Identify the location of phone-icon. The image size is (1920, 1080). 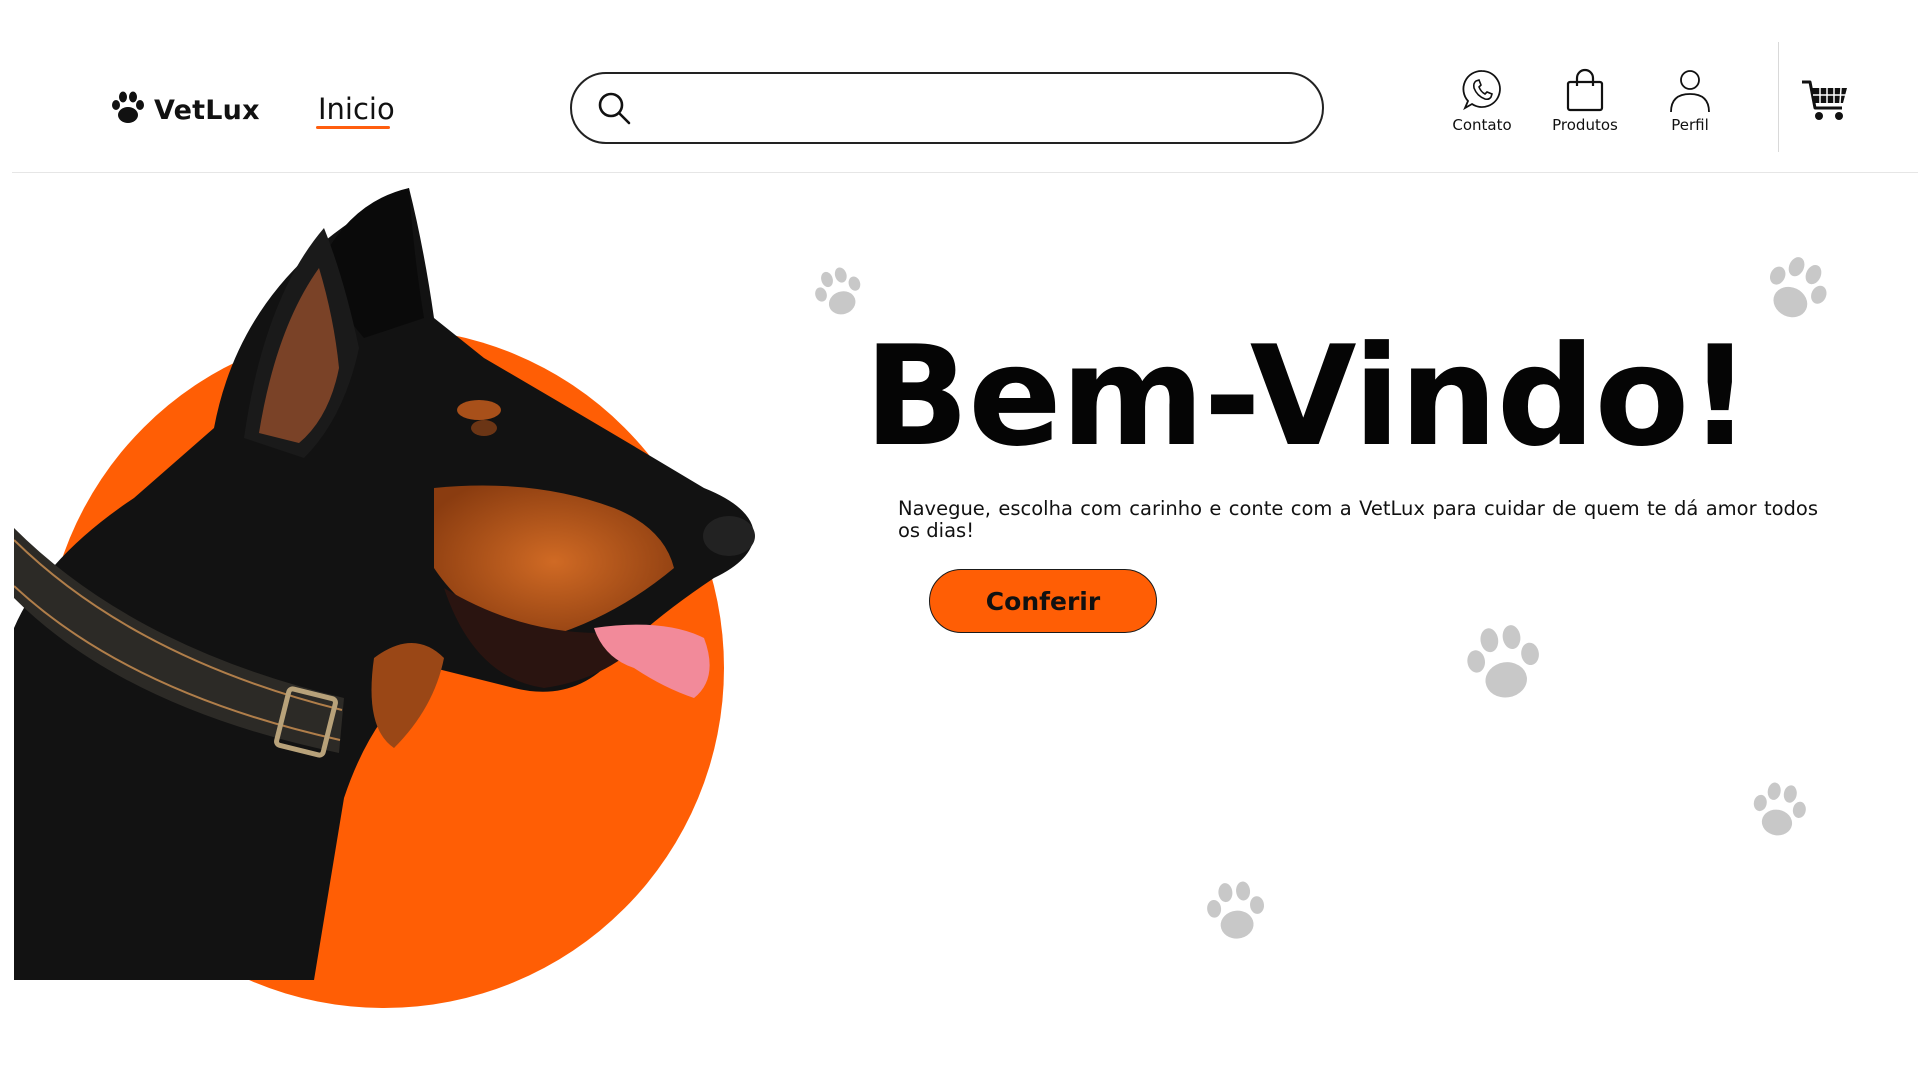
(1481, 90).